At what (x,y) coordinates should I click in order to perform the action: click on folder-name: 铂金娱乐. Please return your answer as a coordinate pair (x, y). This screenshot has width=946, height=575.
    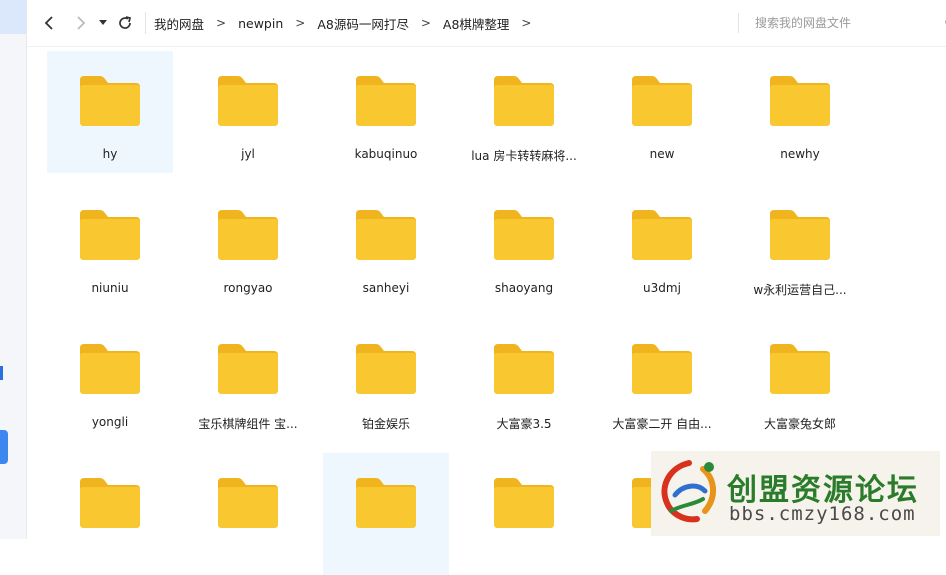
    Looking at the image, I should click on (385, 424).